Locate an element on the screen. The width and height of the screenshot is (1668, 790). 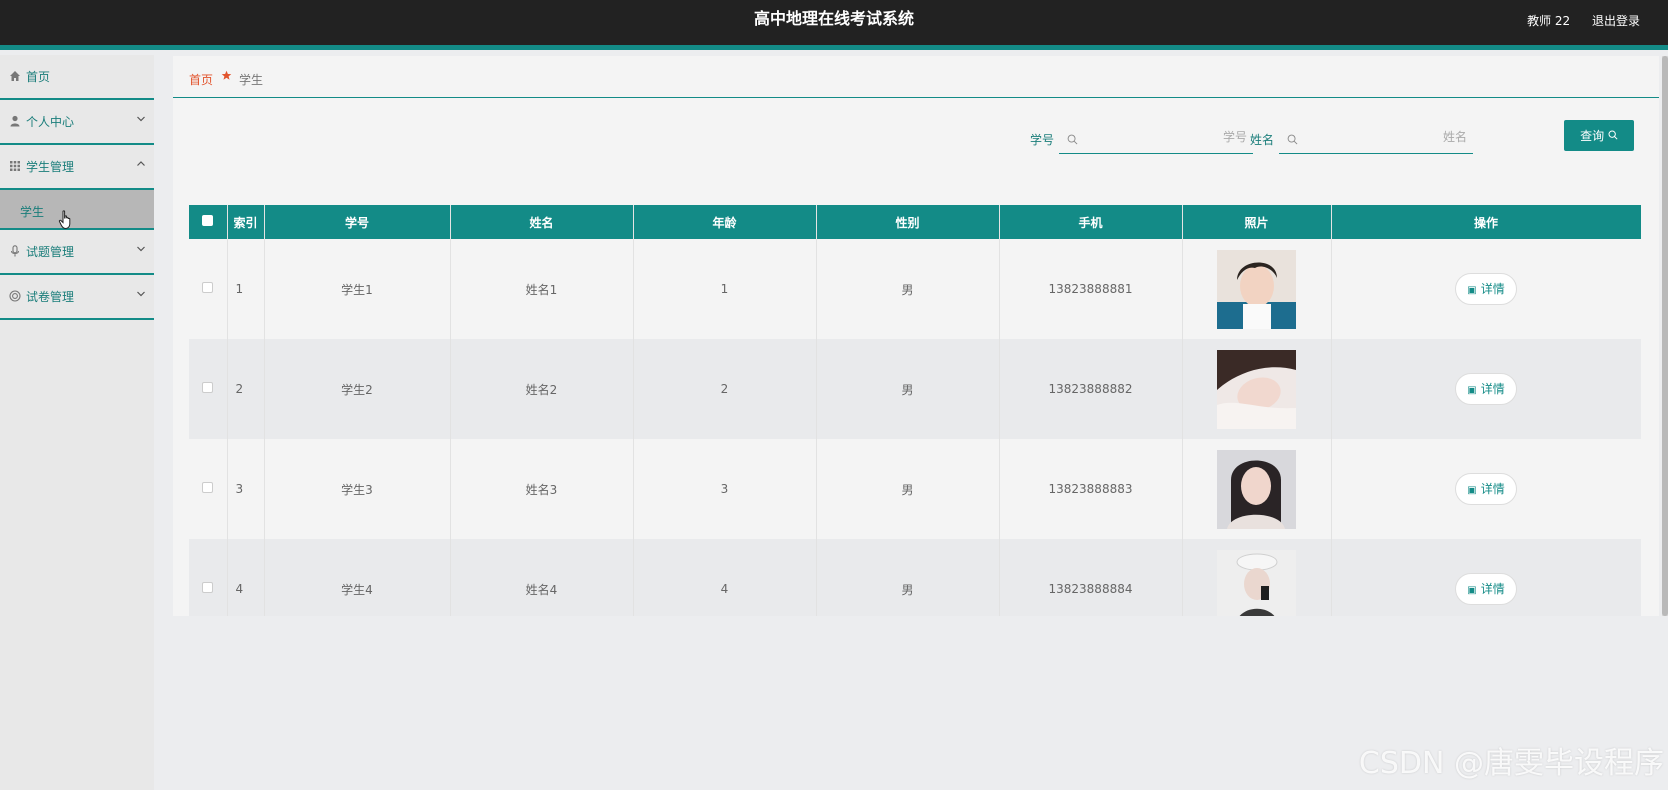
sidebar-item-question-management: 试题管理 is located at coordinates (77, 252).